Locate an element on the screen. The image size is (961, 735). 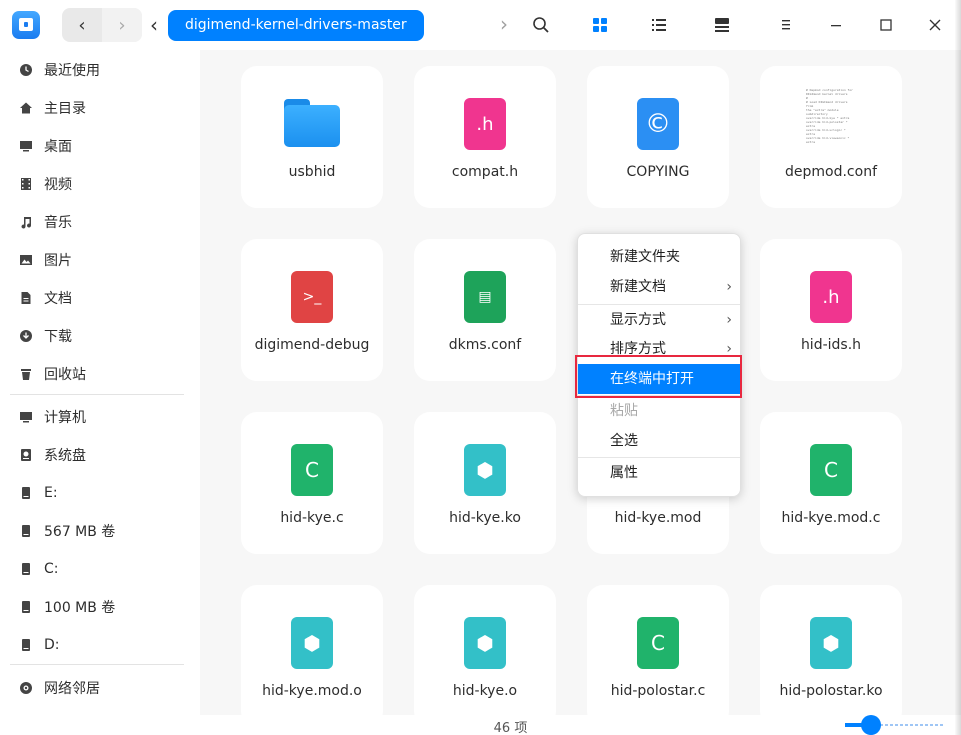
file-item-usbhid: usbhid is located at coordinates (312, 137).